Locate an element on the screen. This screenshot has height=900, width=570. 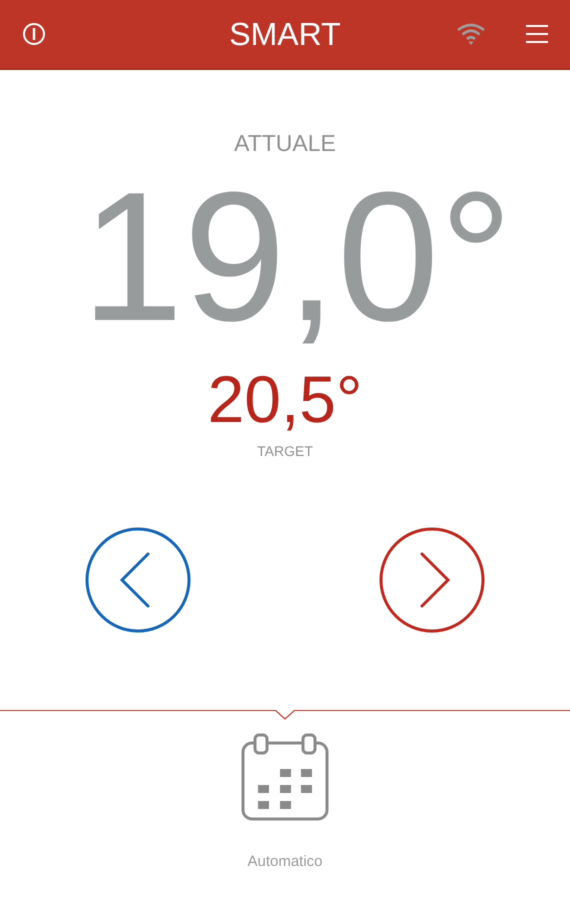
decrease-button is located at coordinates (138, 580).